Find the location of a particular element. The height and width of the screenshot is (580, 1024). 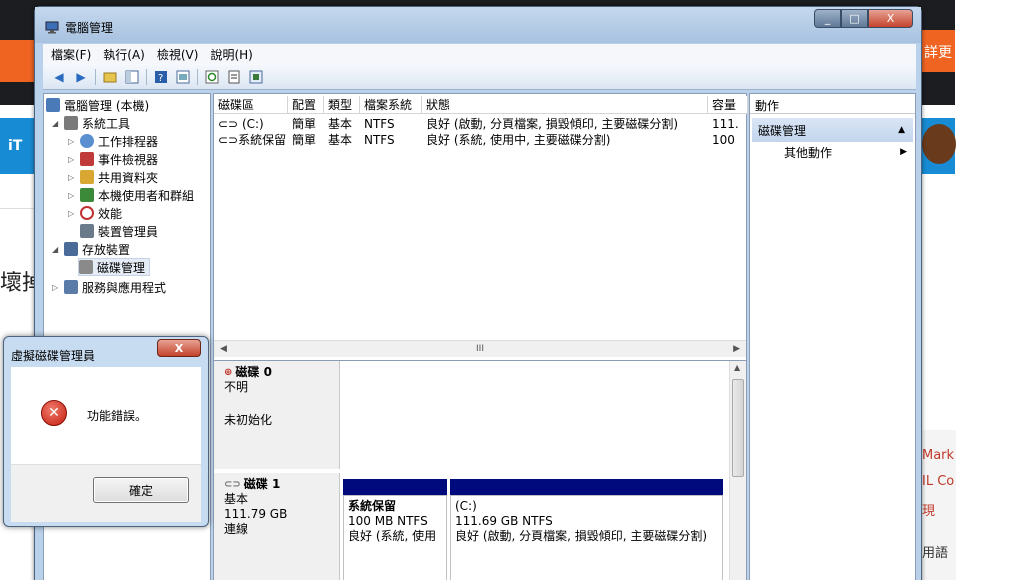

partition-name: (C:) is located at coordinates (466, 506).